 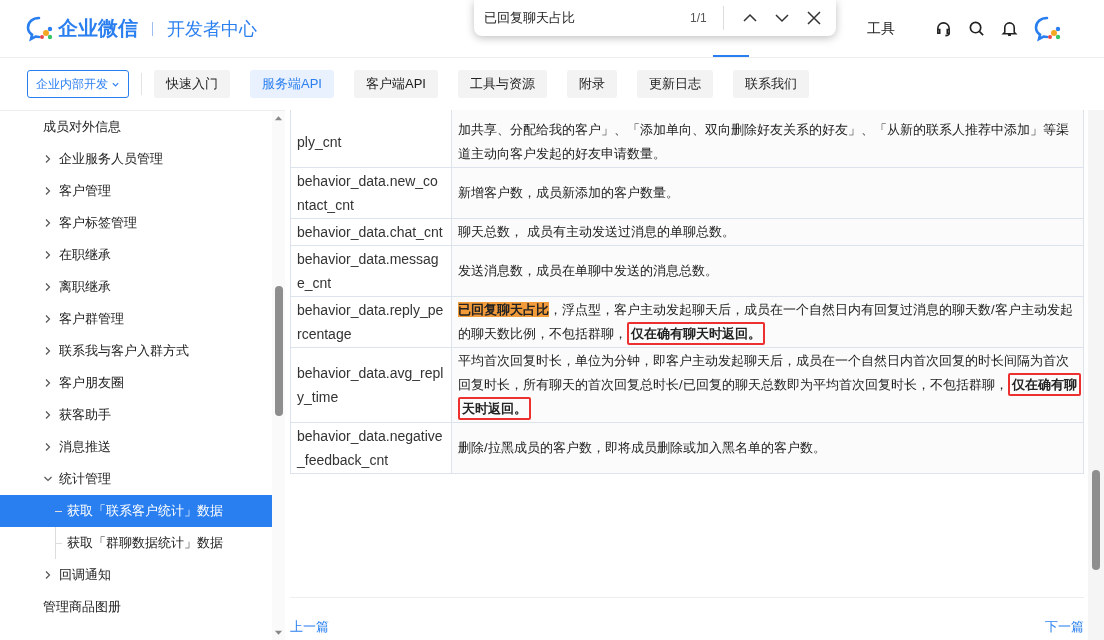 I want to click on description-cell: 删除/拉黑成员的客户数，即将成员删除或加入黑名单的客户数。, so click(x=767, y=448).